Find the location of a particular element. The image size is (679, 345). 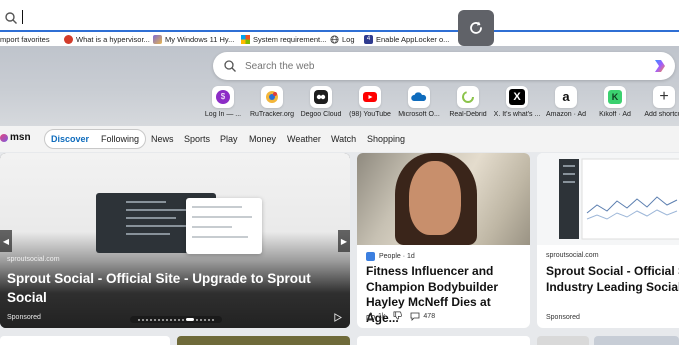

nav-news: News is located at coordinates (162, 139).